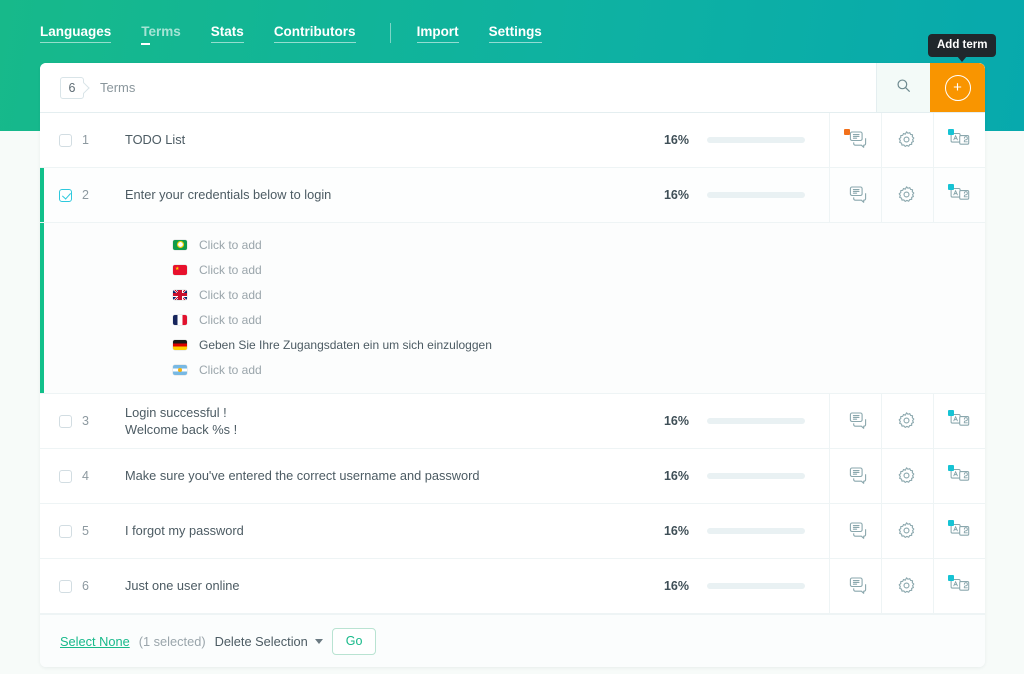 This screenshot has width=1024, height=674. Describe the element at coordinates (354, 641) in the screenshot. I see `go-button: Go` at that location.